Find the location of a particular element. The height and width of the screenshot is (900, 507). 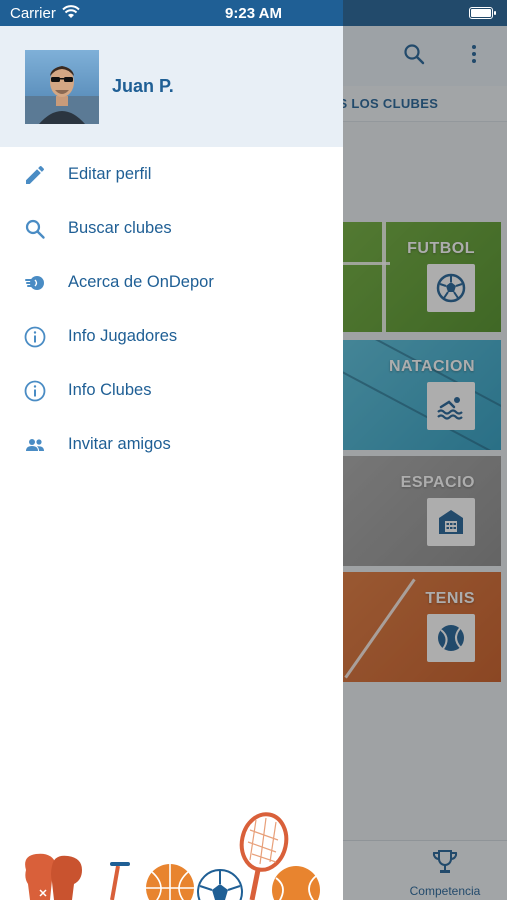

status-bar: Carrier 9:23 AM is located at coordinates (253, 13).